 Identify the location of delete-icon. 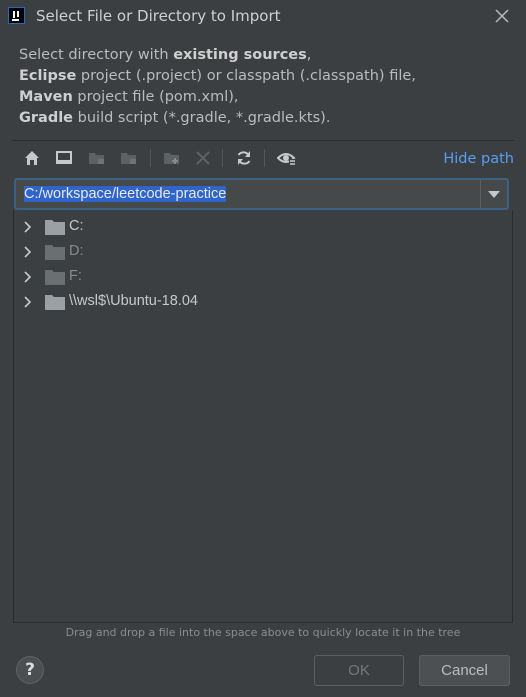
(203, 158).